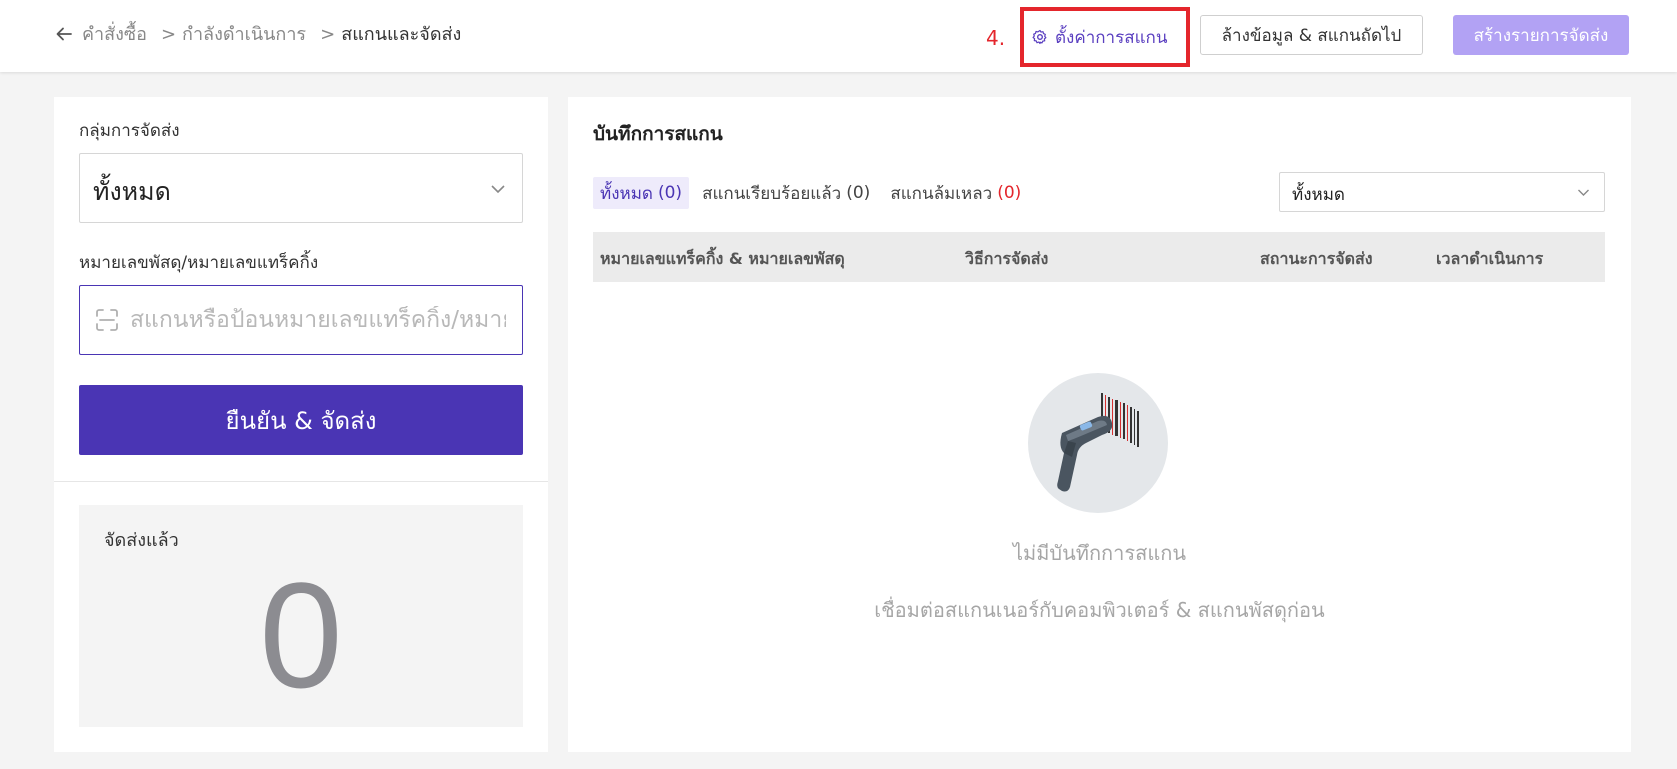 This screenshot has height=769, width=1677. I want to click on arrow-left-icon, so click(64, 34).